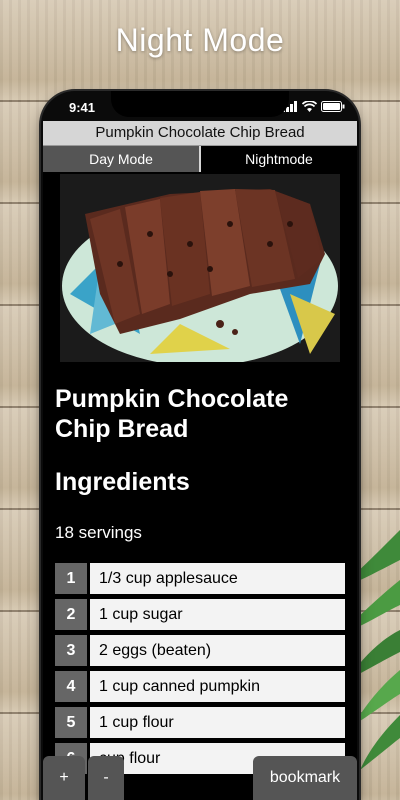  What do you see at coordinates (71, 650) in the screenshot?
I see `ingredient-number: 3` at bounding box center [71, 650].